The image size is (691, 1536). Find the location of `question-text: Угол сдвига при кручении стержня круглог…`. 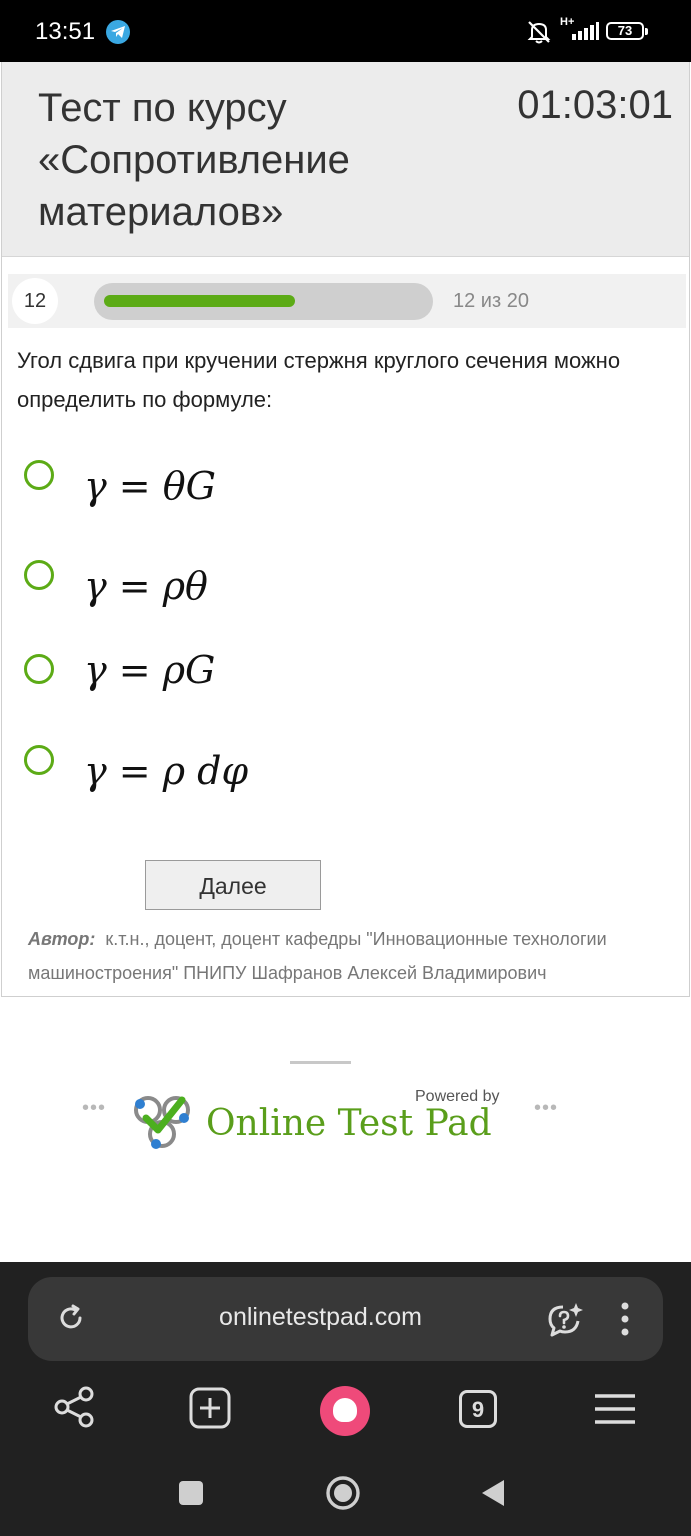

question-text: Угол сдвига при кручении стержня круглог… is located at coordinates (319, 380).